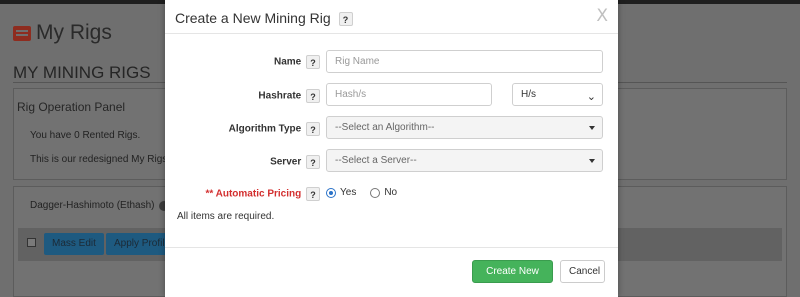 The width and height of the screenshot is (800, 297). Describe the element at coordinates (313, 96) in the screenshot. I see `hashrate-help-icon: ?` at that location.